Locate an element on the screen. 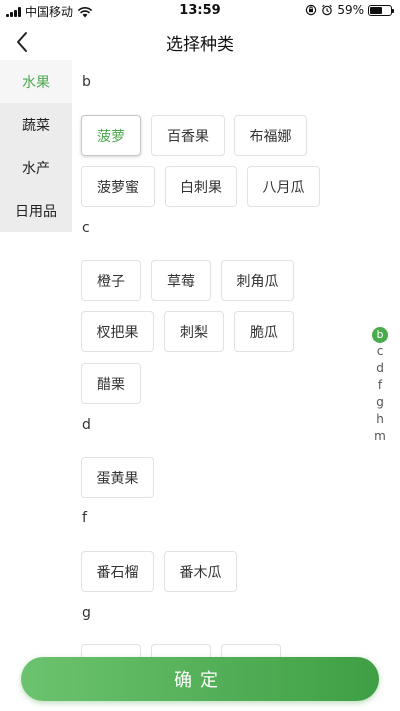 This screenshot has height=711, width=400. status-right: 59% is located at coordinates (349, 10).